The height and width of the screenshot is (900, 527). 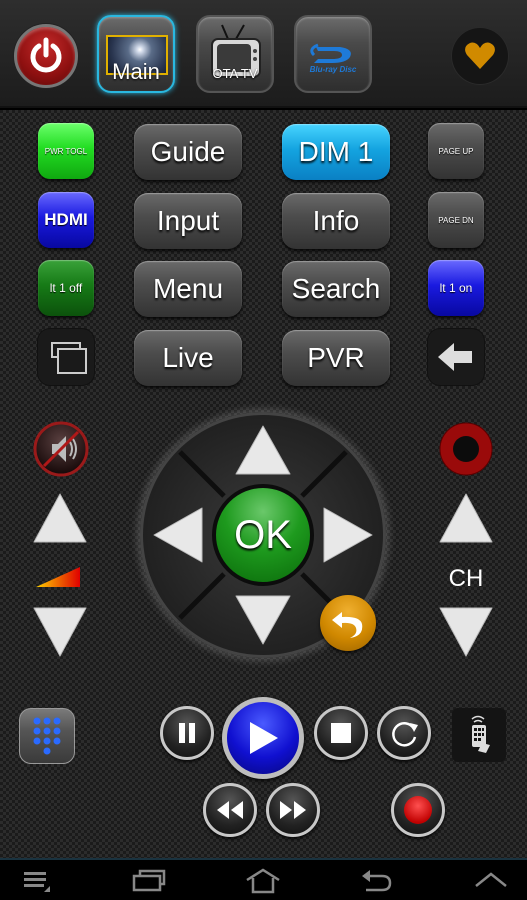 I want to click on pip-button, so click(x=66, y=357).